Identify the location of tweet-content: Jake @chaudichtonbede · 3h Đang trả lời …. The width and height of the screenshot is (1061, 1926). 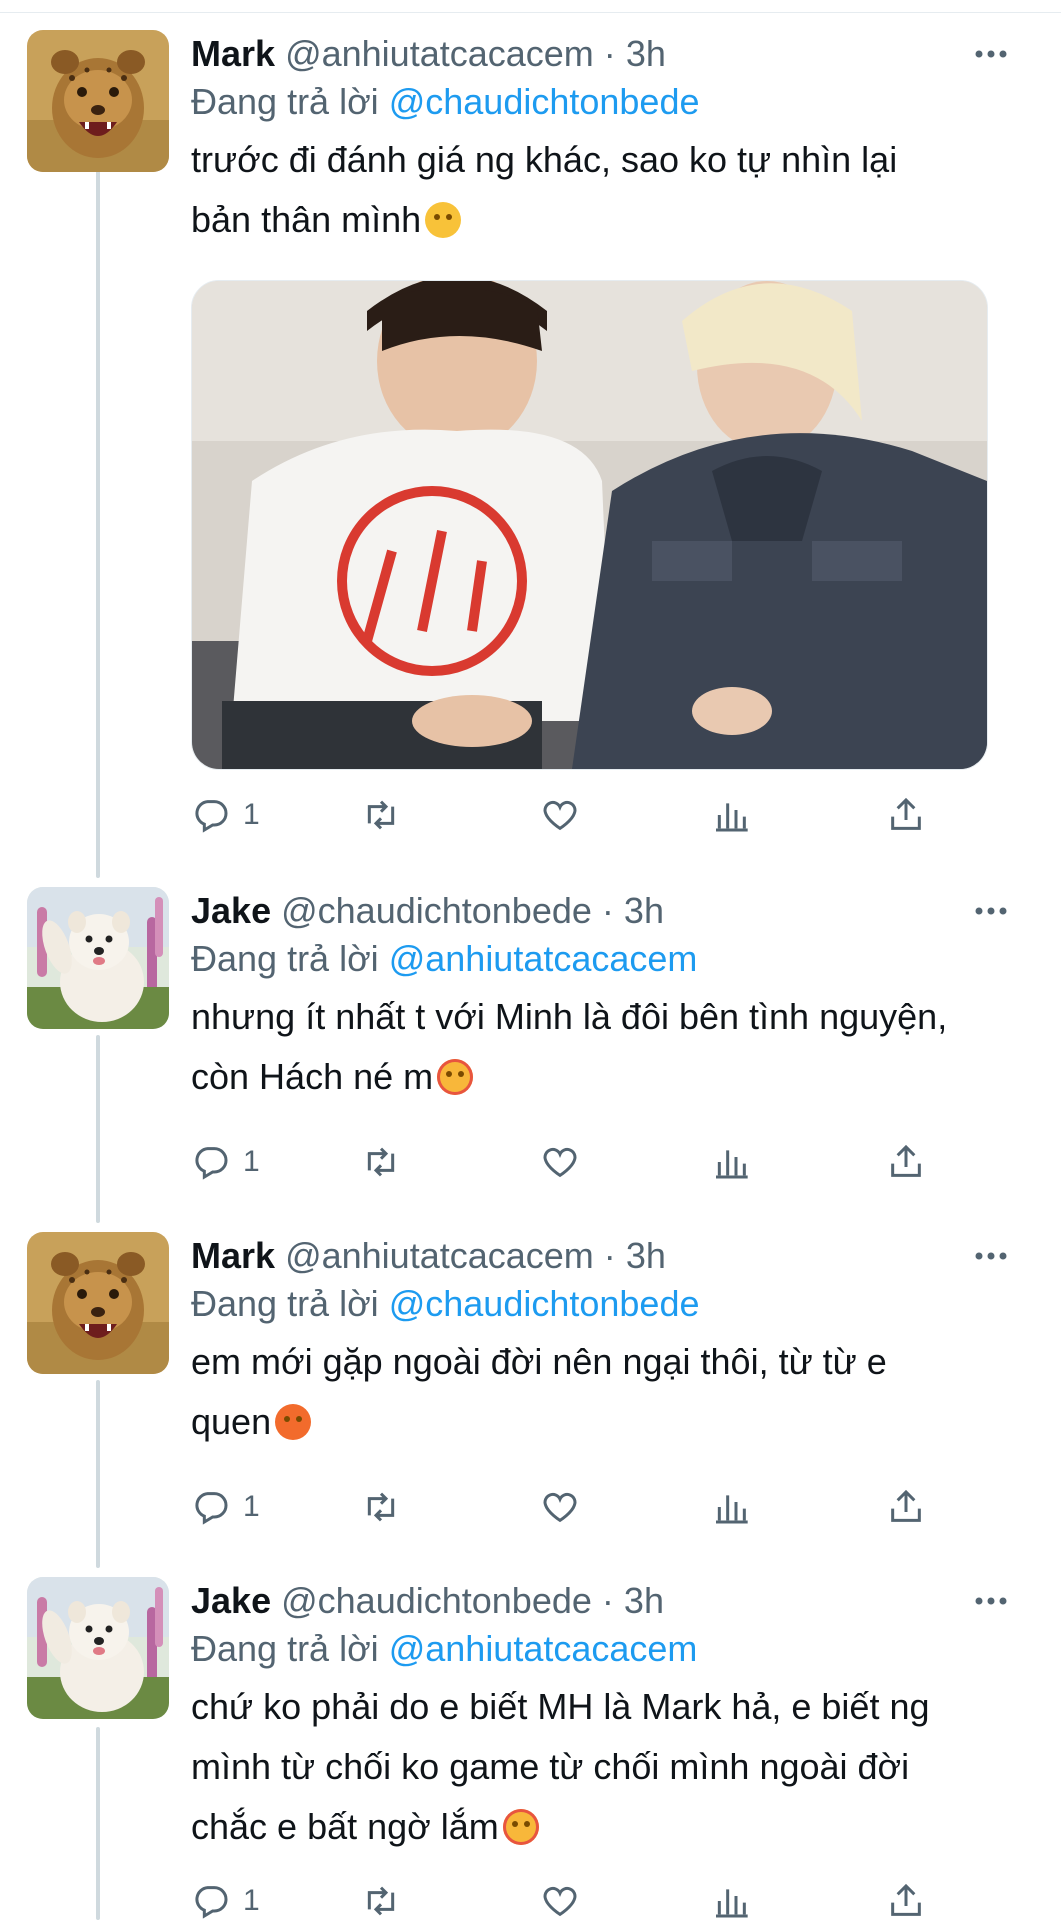
(601, 1717).